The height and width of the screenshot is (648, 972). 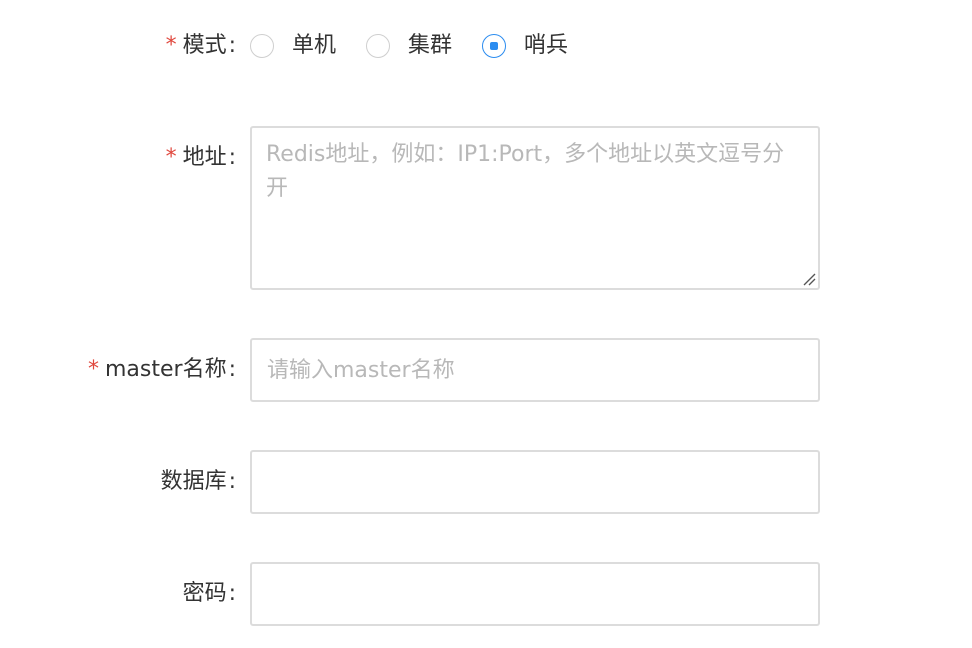 I want to click on password-label-text: 密码, so click(x=204, y=593).